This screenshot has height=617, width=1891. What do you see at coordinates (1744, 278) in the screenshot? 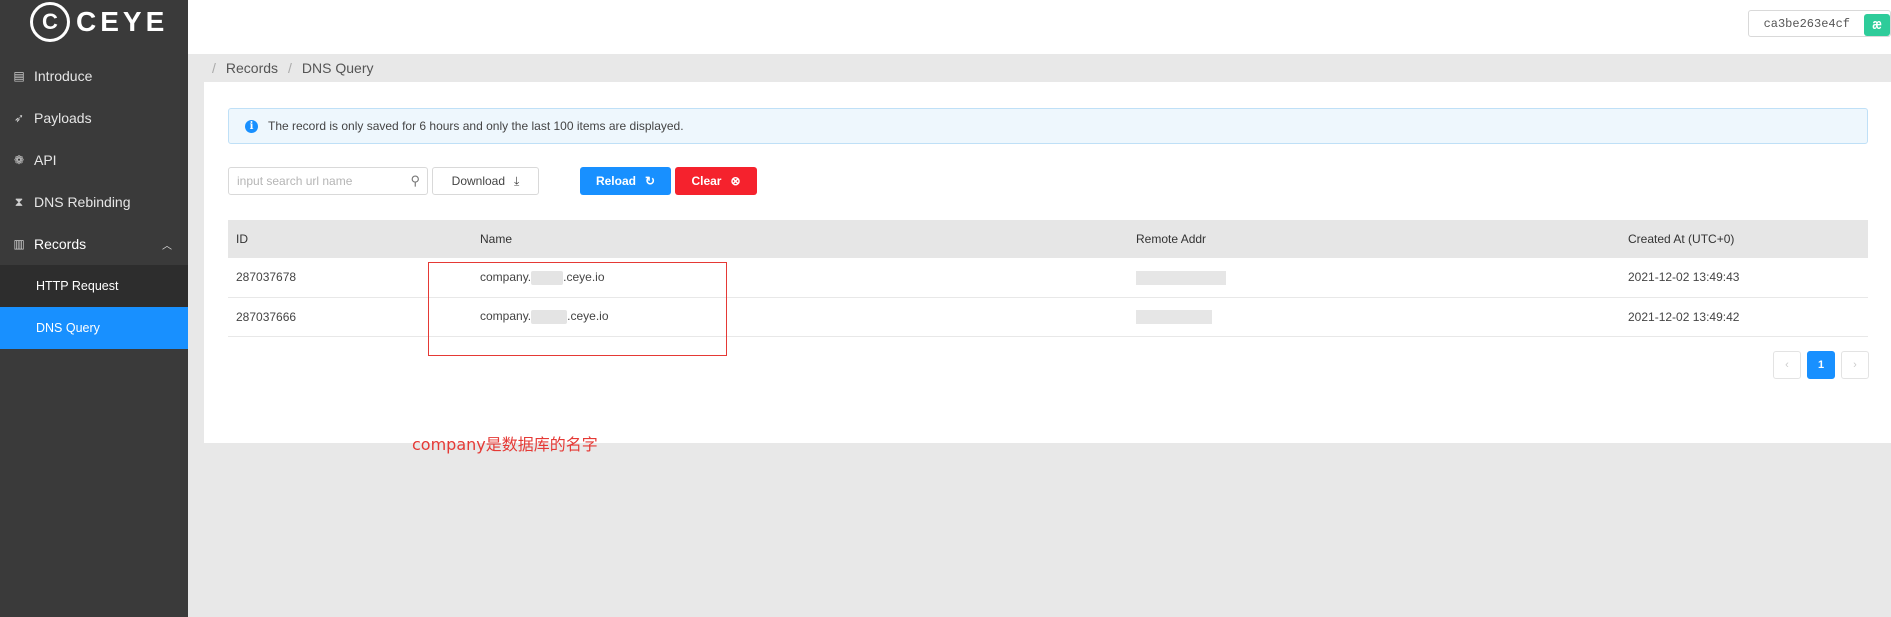
I see `cell-created-at: 2021-12-02 13:49:43` at bounding box center [1744, 278].